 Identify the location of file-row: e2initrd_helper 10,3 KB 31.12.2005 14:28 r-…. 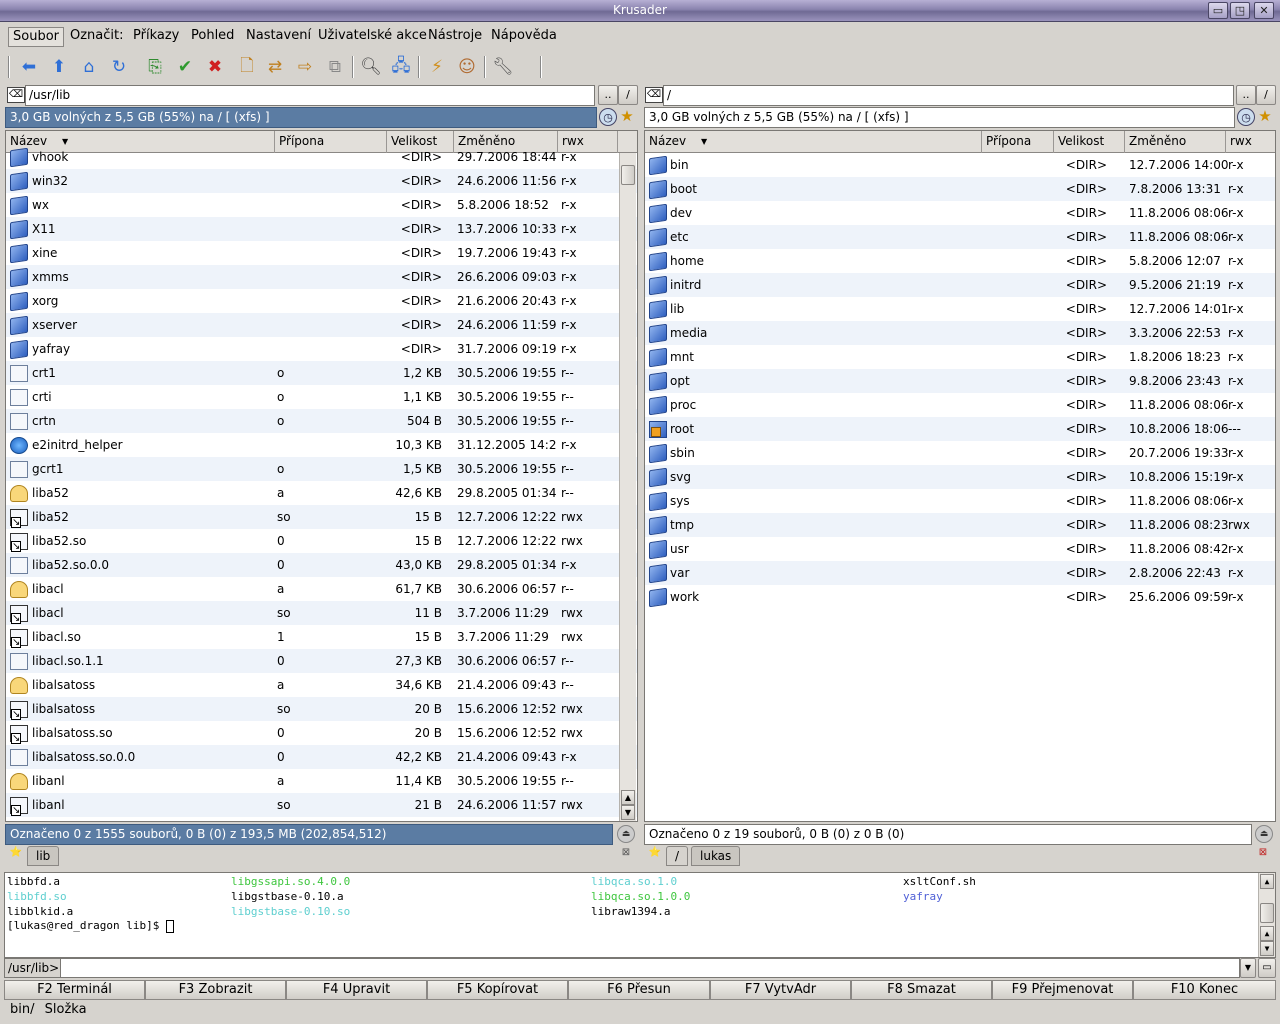
(321, 445).